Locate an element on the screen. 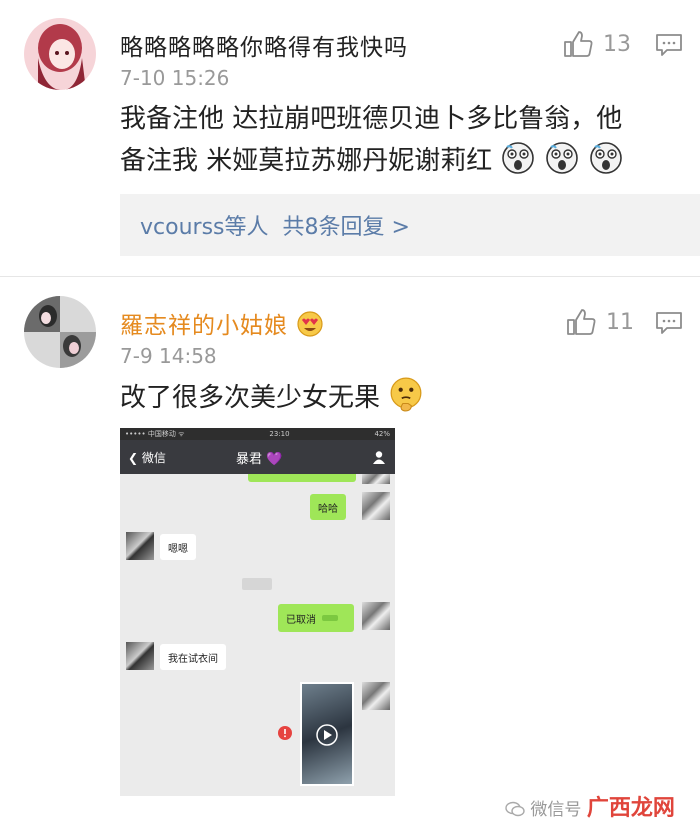 This screenshot has height=834, width=700. username-text: 羅志祥的小姑娘 is located at coordinates (204, 326).